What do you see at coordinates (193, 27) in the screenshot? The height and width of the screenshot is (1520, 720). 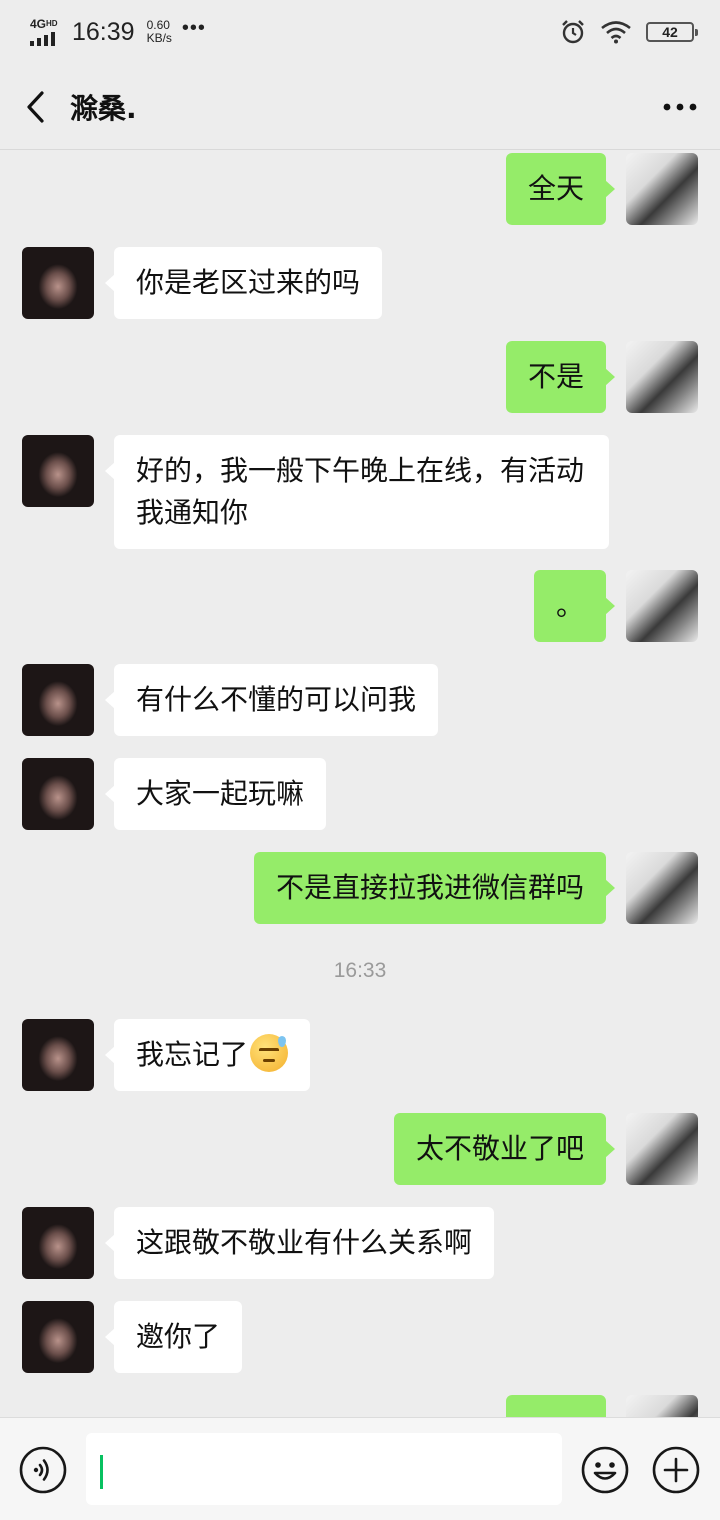 I see `more-notifications-icon: •••` at bounding box center [193, 27].